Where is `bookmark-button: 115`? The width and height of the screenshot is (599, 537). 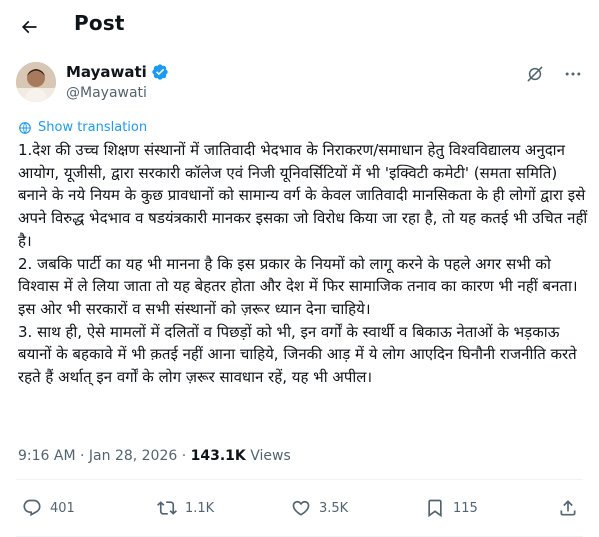 bookmark-button: 115 is located at coordinates (451, 508).